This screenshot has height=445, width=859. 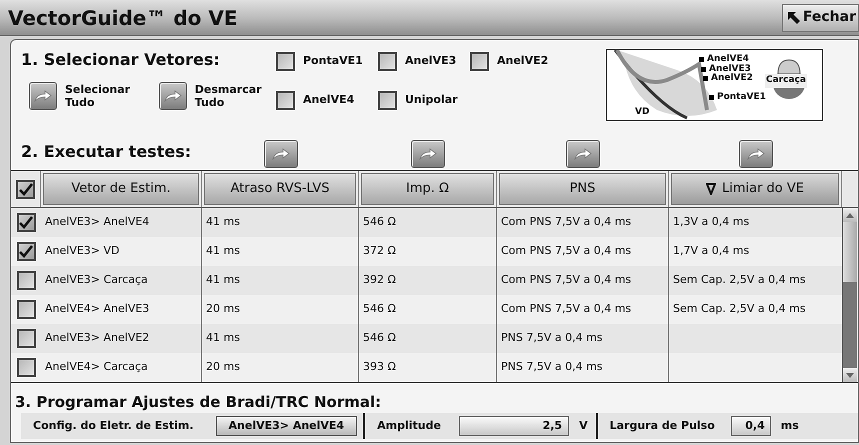 I want to click on table-cell-text: 393 Ω, so click(x=379, y=367).